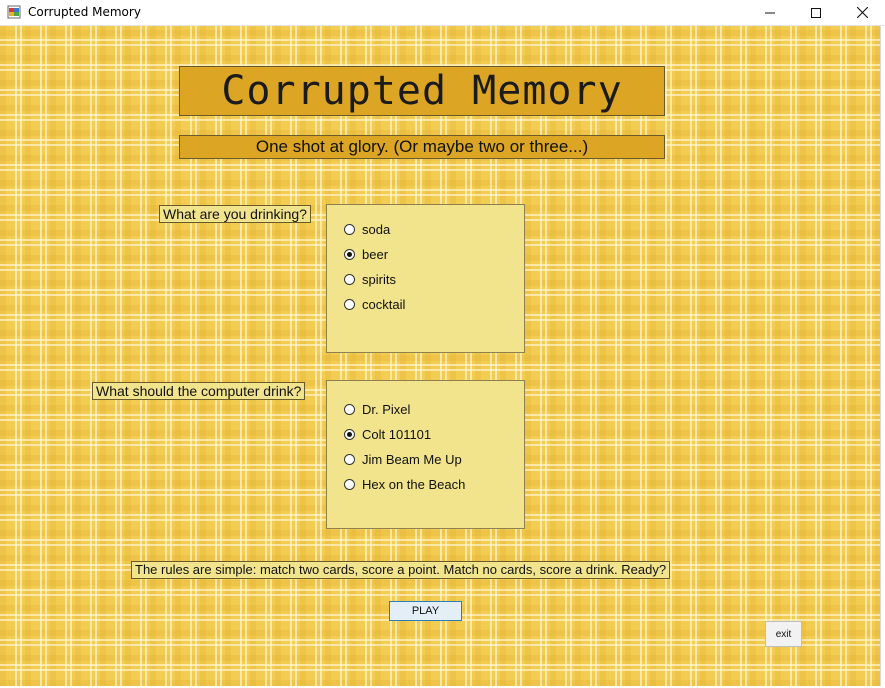 The image size is (885, 688). What do you see at coordinates (379, 279) in the screenshot?
I see `radio-label: spirits` at bounding box center [379, 279].